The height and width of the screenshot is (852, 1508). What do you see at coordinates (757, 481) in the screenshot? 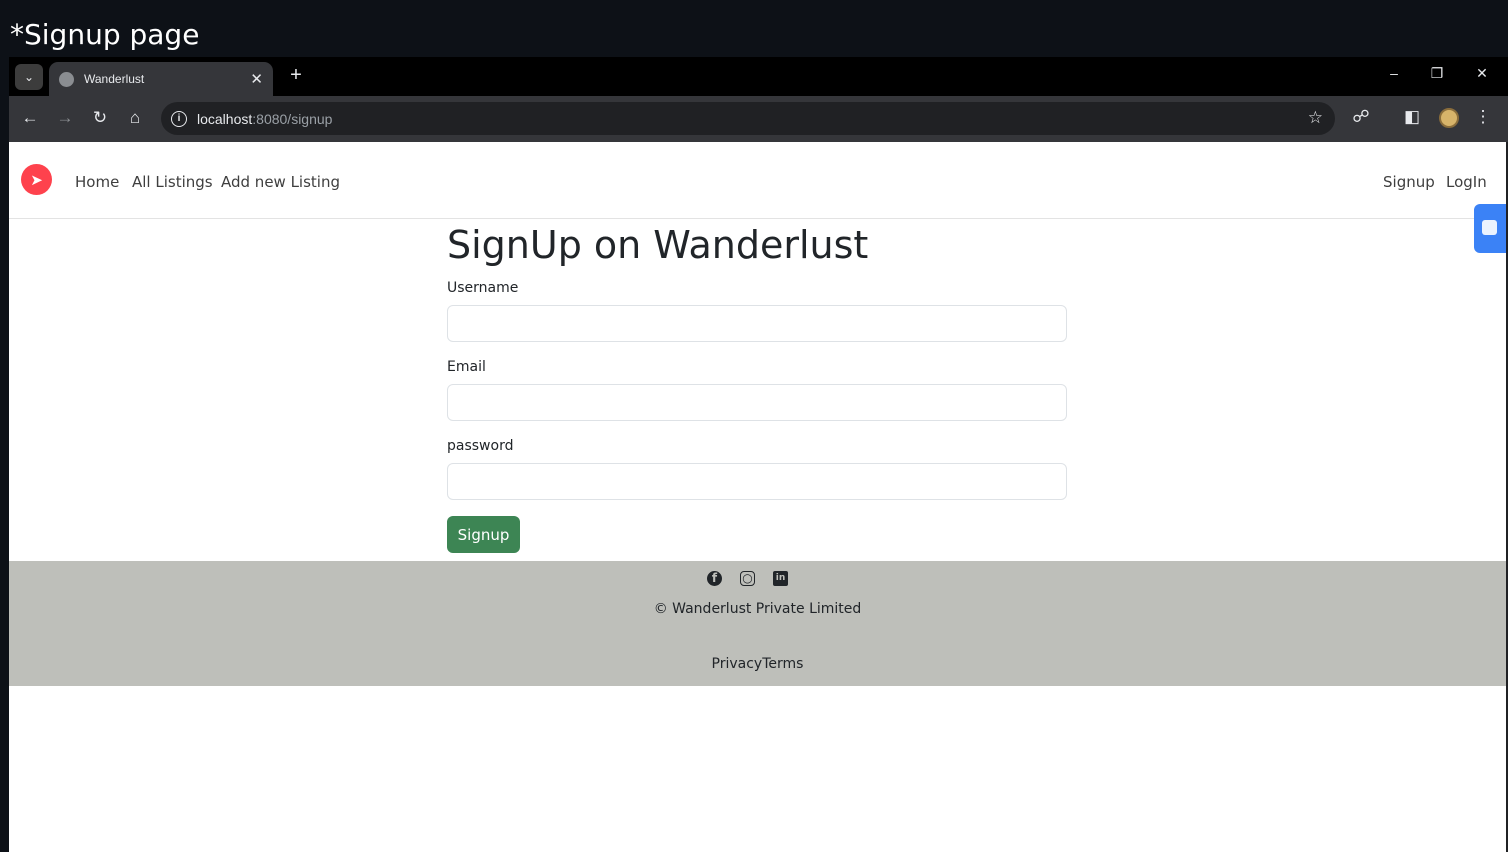
I see `password-field` at bounding box center [757, 481].